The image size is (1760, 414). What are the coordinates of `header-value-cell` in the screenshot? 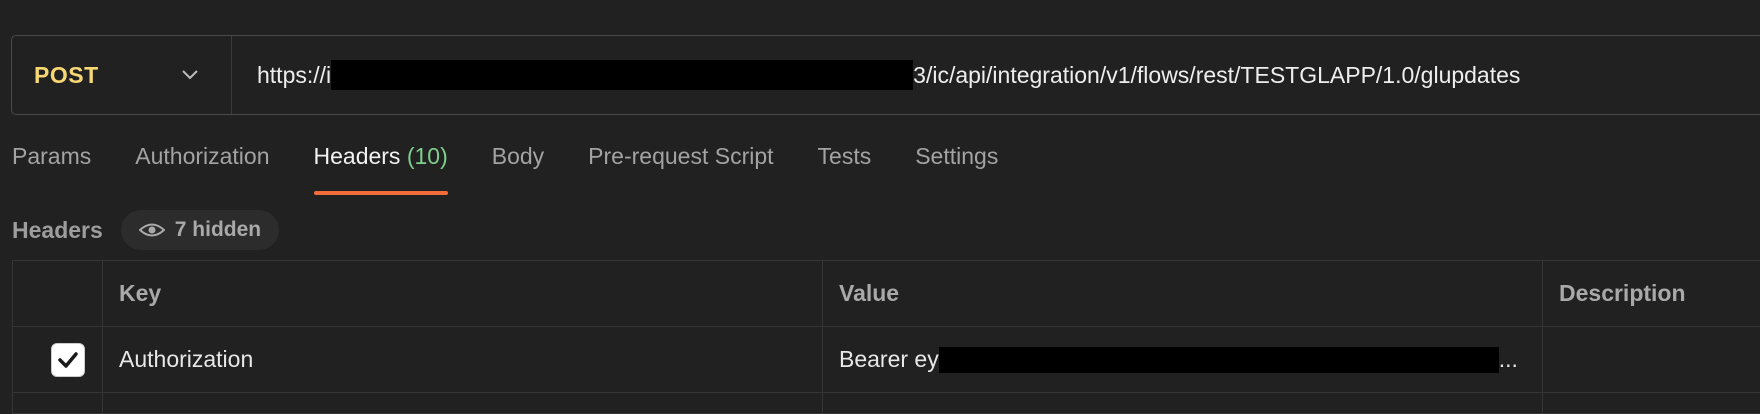 It's located at (1182, 403).